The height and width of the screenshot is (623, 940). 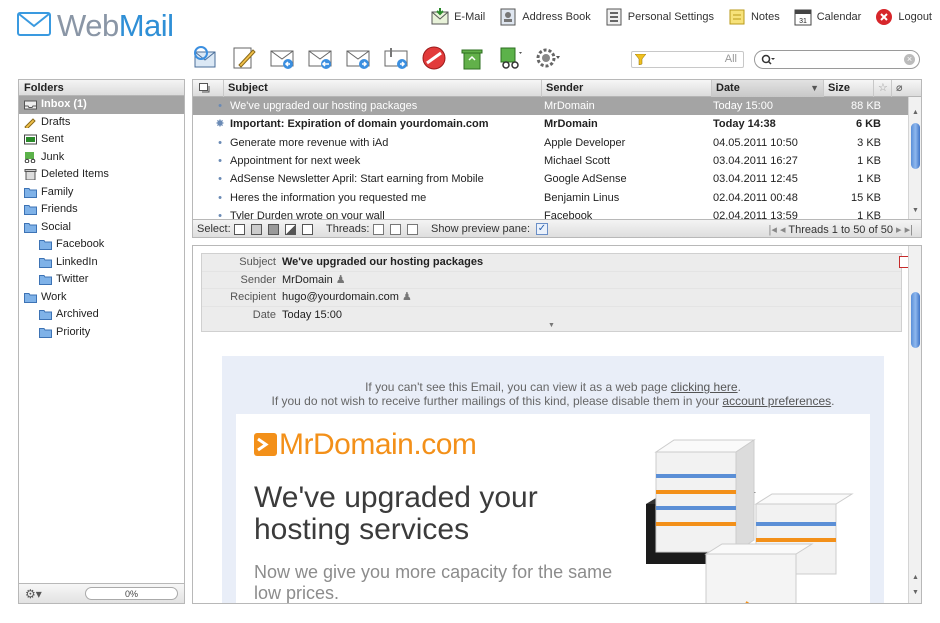 What do you see at coordinates (900, 88) in the screenshot?
I see `column-attachment: ⌀` at bounding box center [900, 88].